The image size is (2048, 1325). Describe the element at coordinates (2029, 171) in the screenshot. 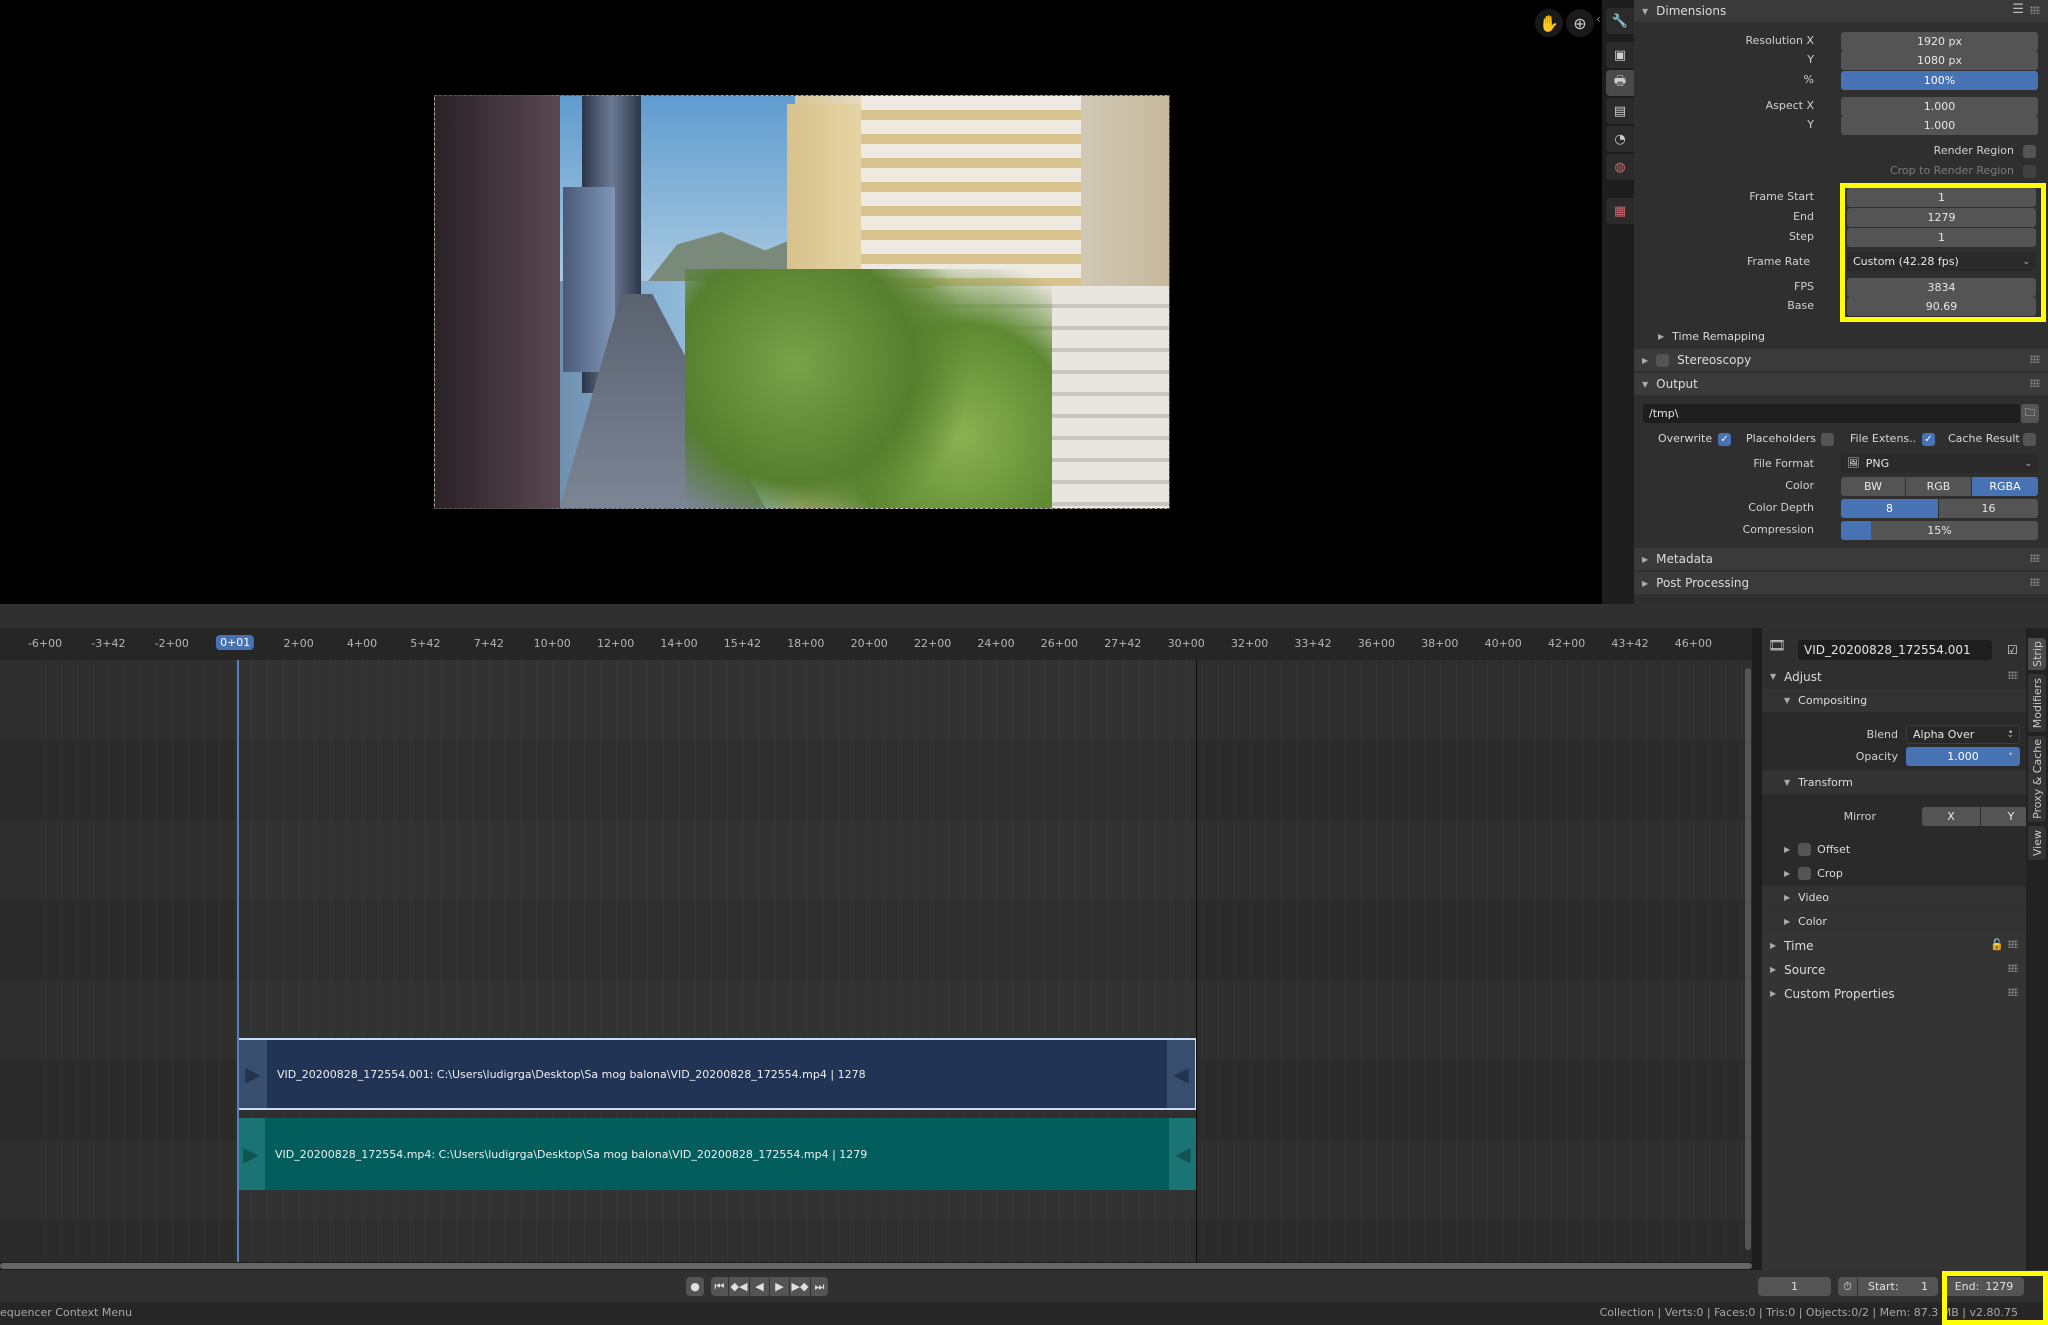

I see `crop-render-region-checkbox` at that location.